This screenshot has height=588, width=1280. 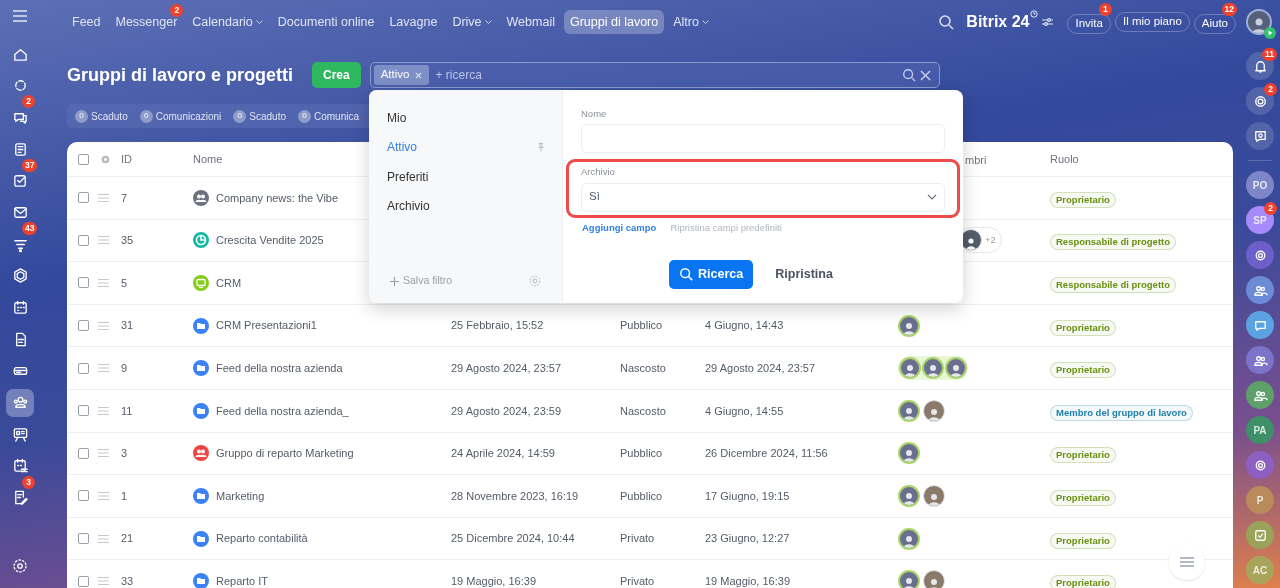 I want to click on group-name-link: CRM, so click(x=229, y=283).